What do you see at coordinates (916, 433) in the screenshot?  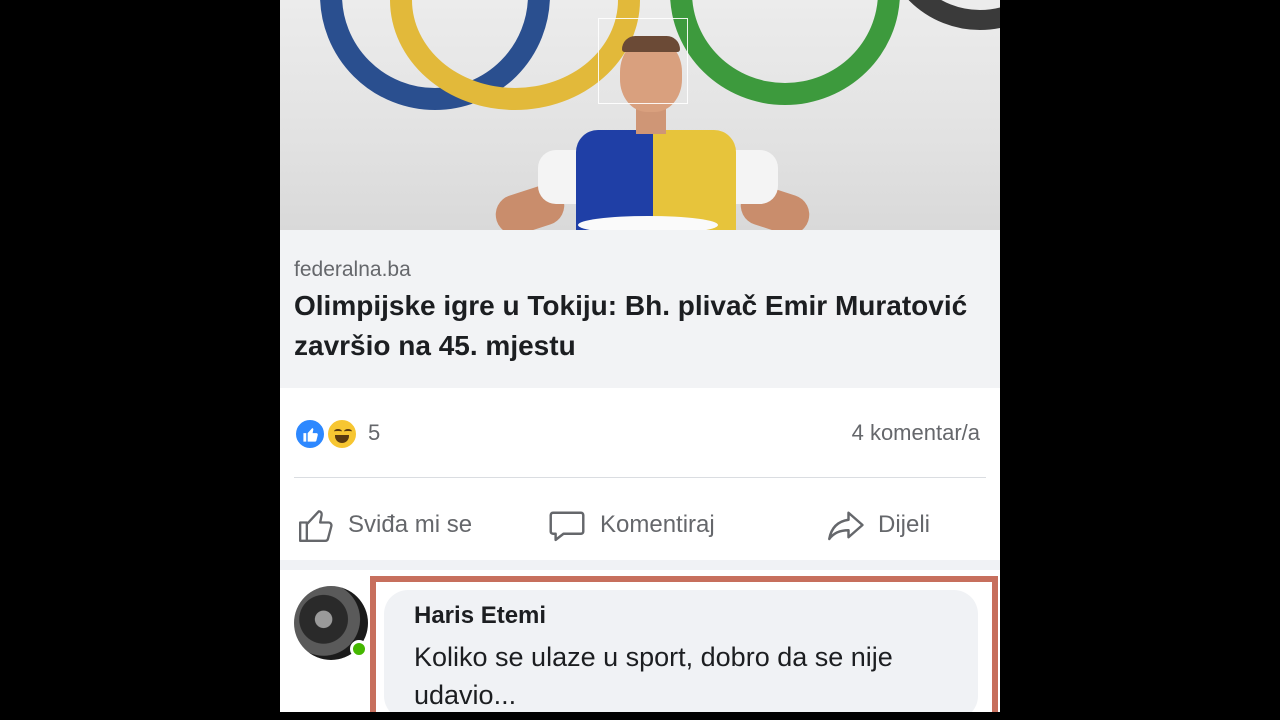 I see `comment-count: 4 komentar/a` at bounding box center [916, 433].